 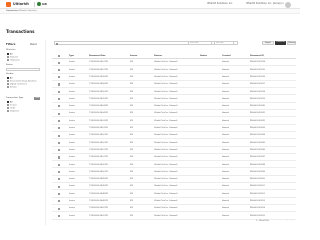 I want to click on select-all-checkbox, so click(x=59, y=55).